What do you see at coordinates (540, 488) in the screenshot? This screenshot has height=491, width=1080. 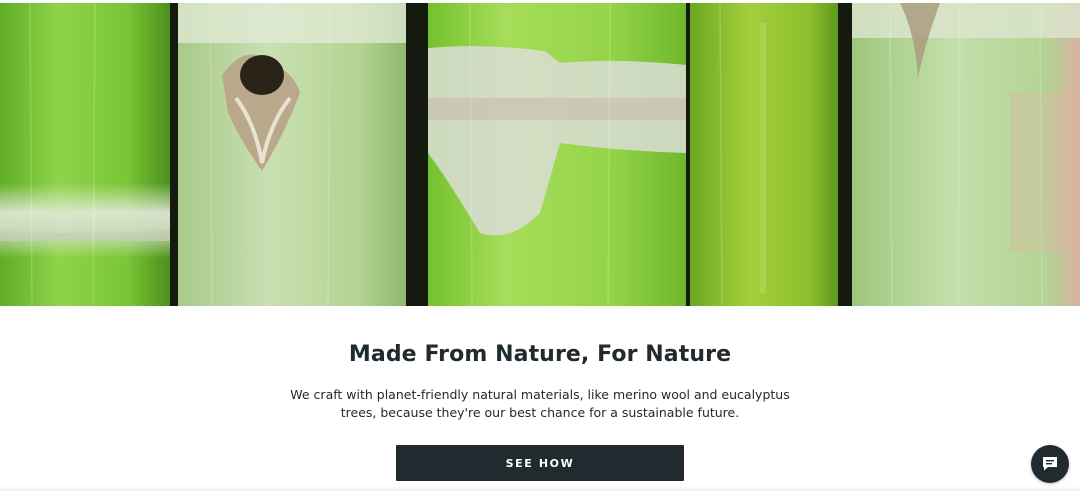 I see `bottom-divider` at bounding box center [540, 488].